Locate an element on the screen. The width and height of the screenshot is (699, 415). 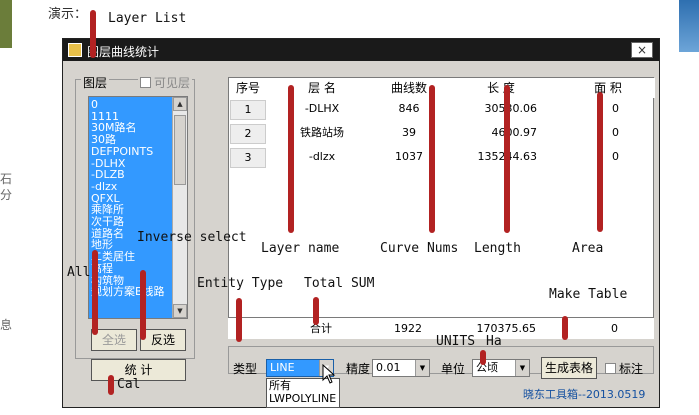
layer-list-item: 构筑物 is located at coordinates (132, 281).